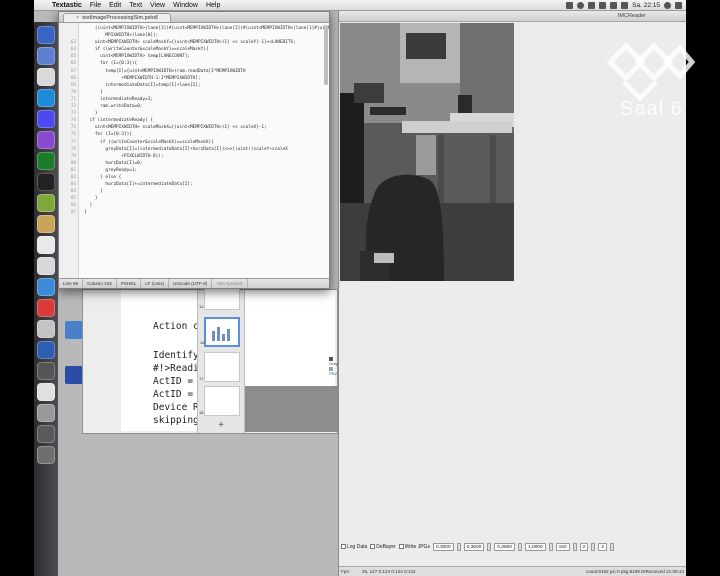  Describe the element at coordinates (46, 434) in the screenshot. I see `downloads-stack-icon` at that location.